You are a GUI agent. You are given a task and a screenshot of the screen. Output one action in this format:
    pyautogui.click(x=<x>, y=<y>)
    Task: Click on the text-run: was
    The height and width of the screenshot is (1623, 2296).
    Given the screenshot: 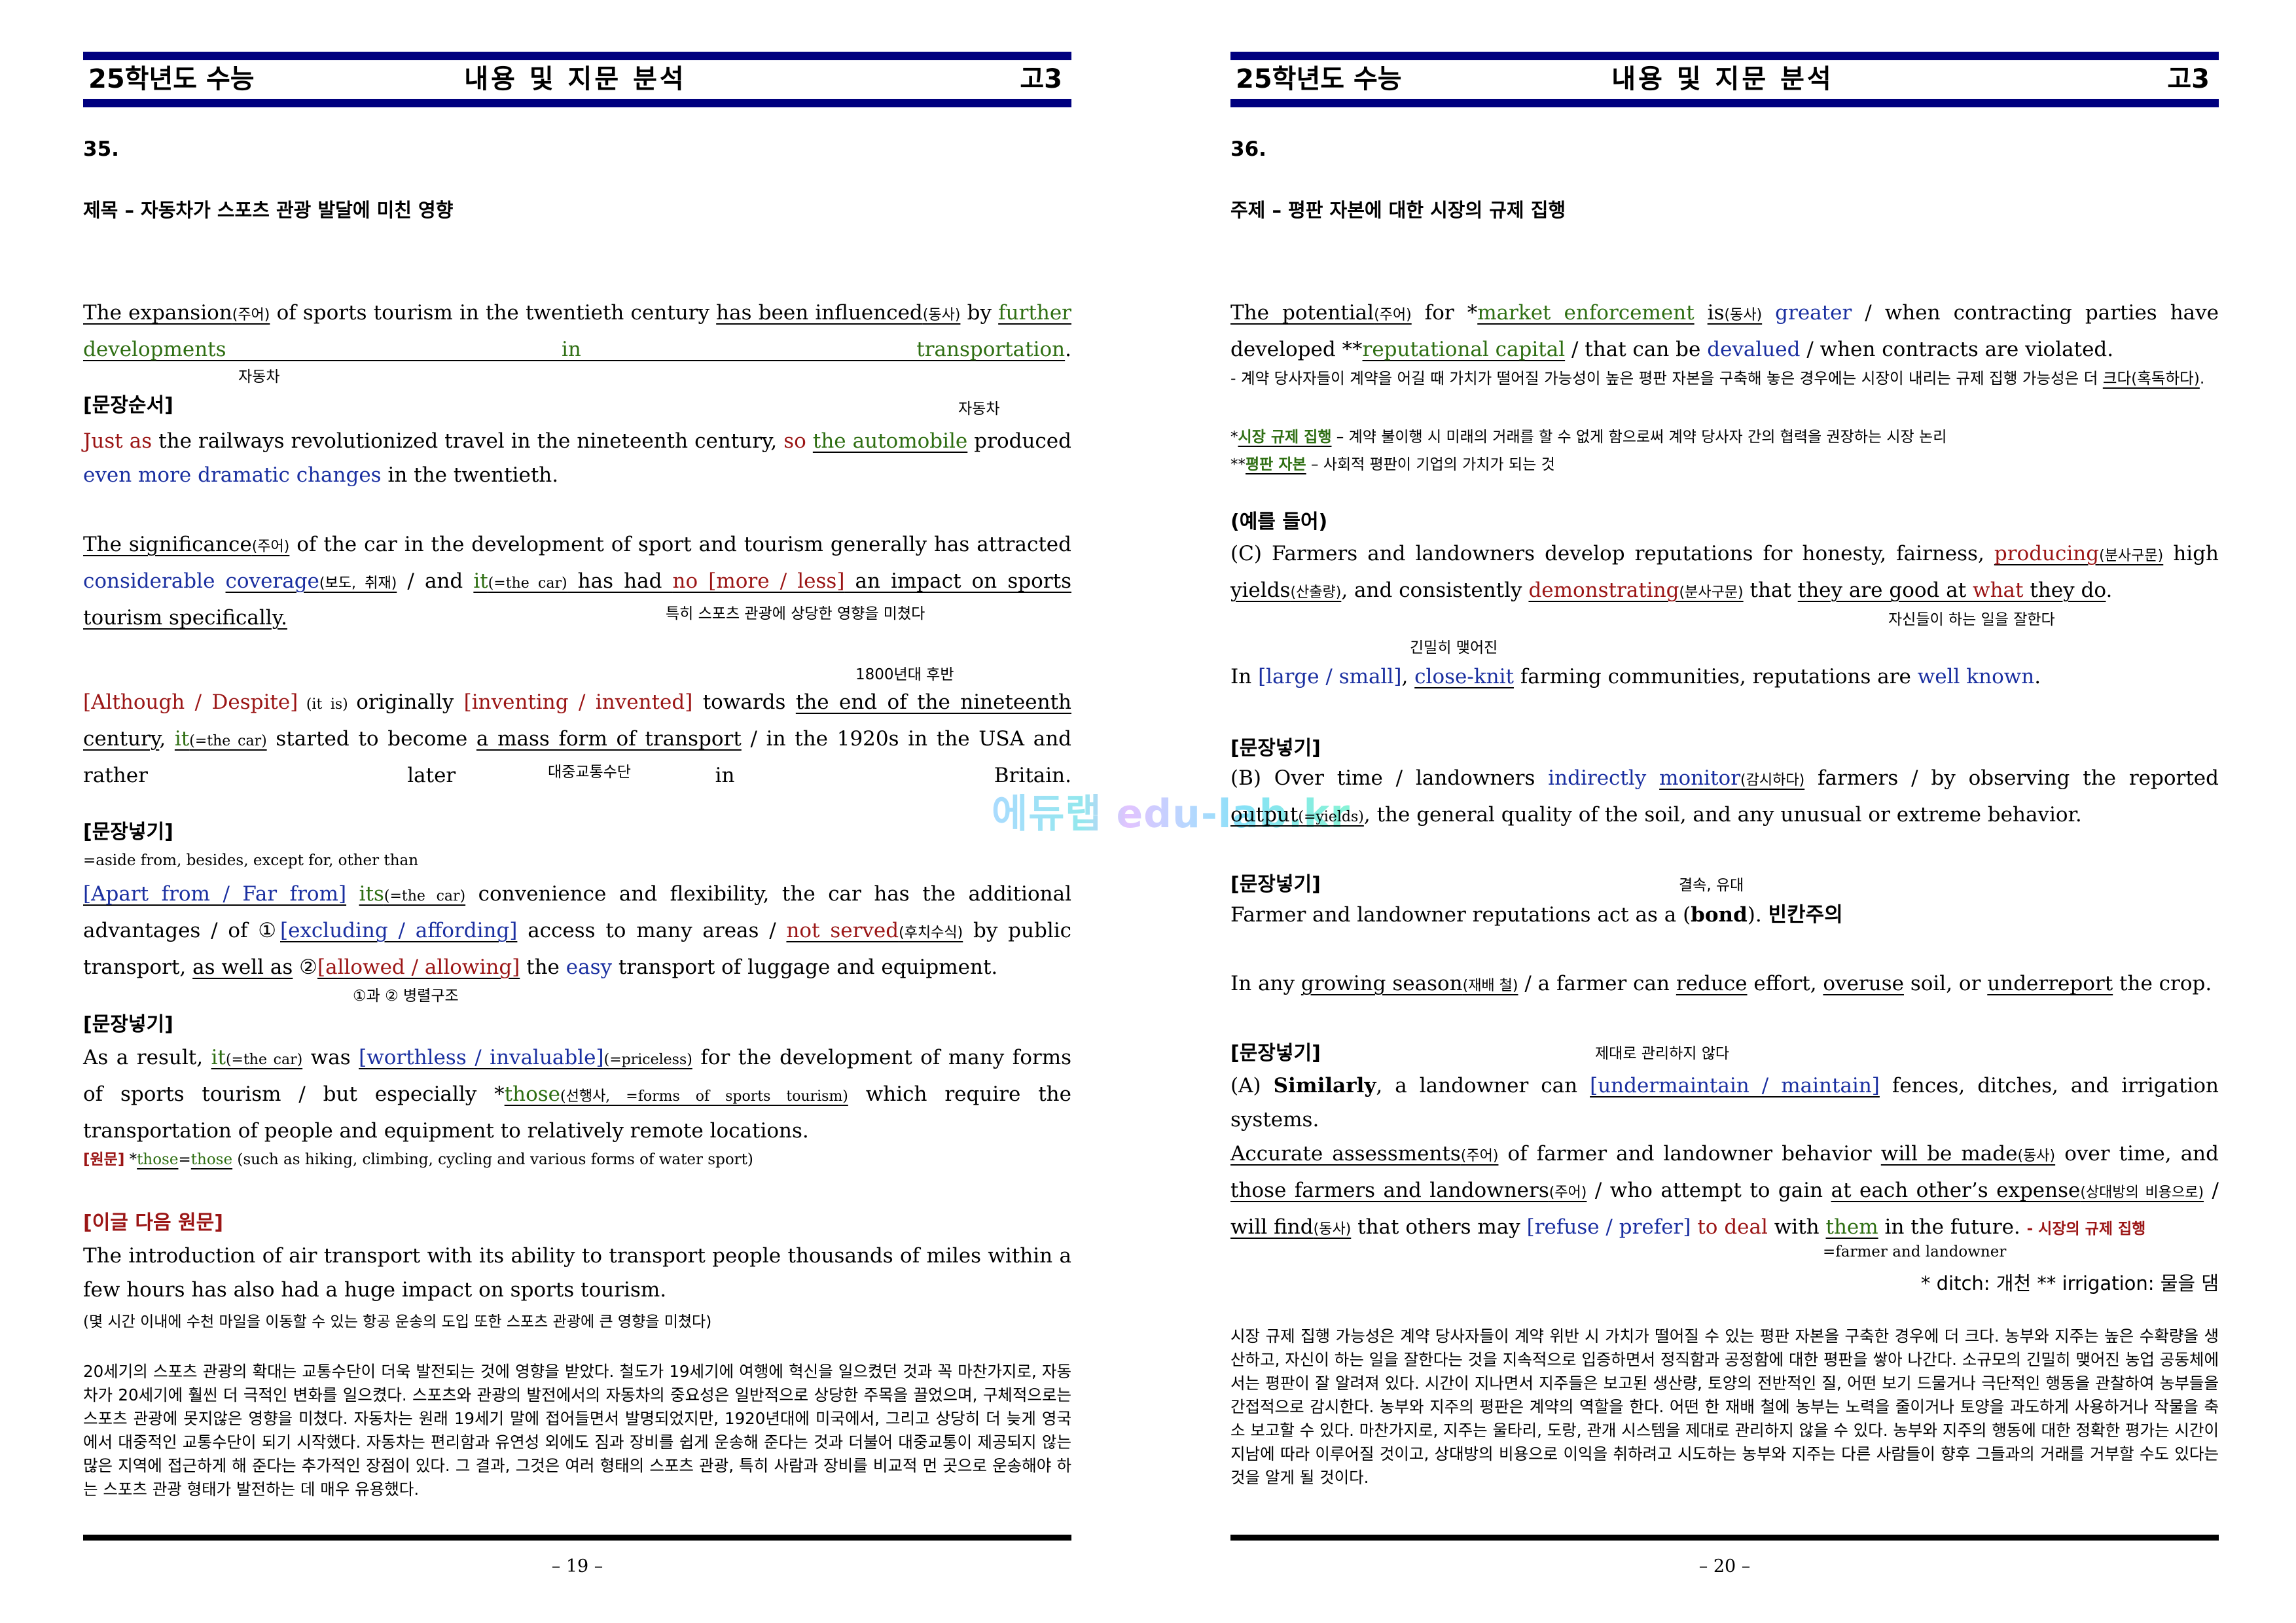 What is the action you would take?
    pyautogui.click(x=330, y=1057)
    